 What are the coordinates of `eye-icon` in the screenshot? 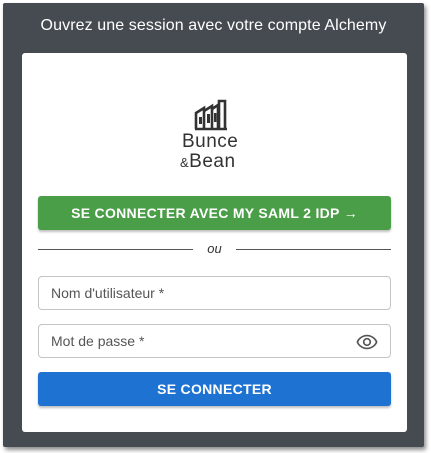 It's located at (367, 342).